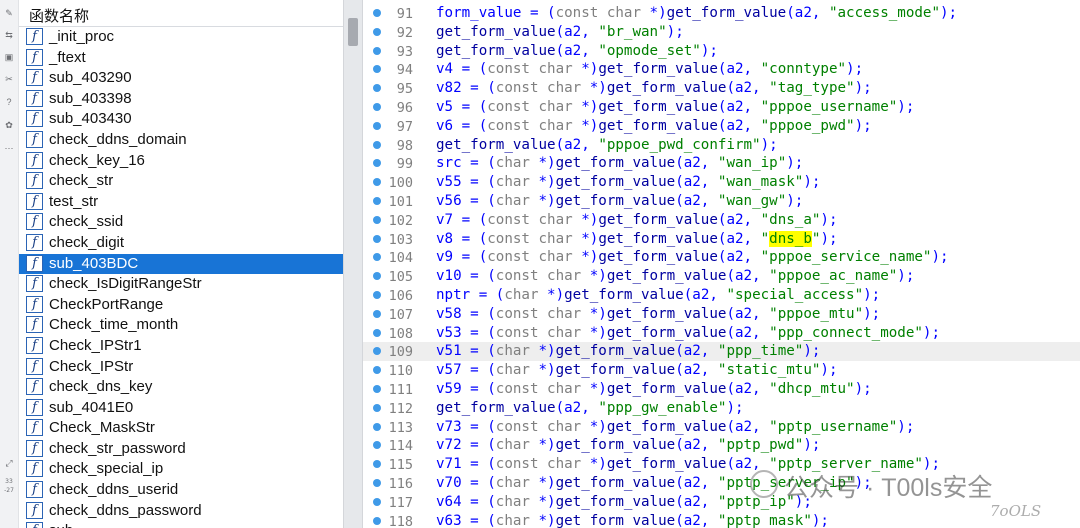 The width and height of the screenshot is (1080, 528). What do you see at coordinates (181, 37) in the screenshot?
I see `function-list-item: f _init_proc` at bounding box center [181, 37].